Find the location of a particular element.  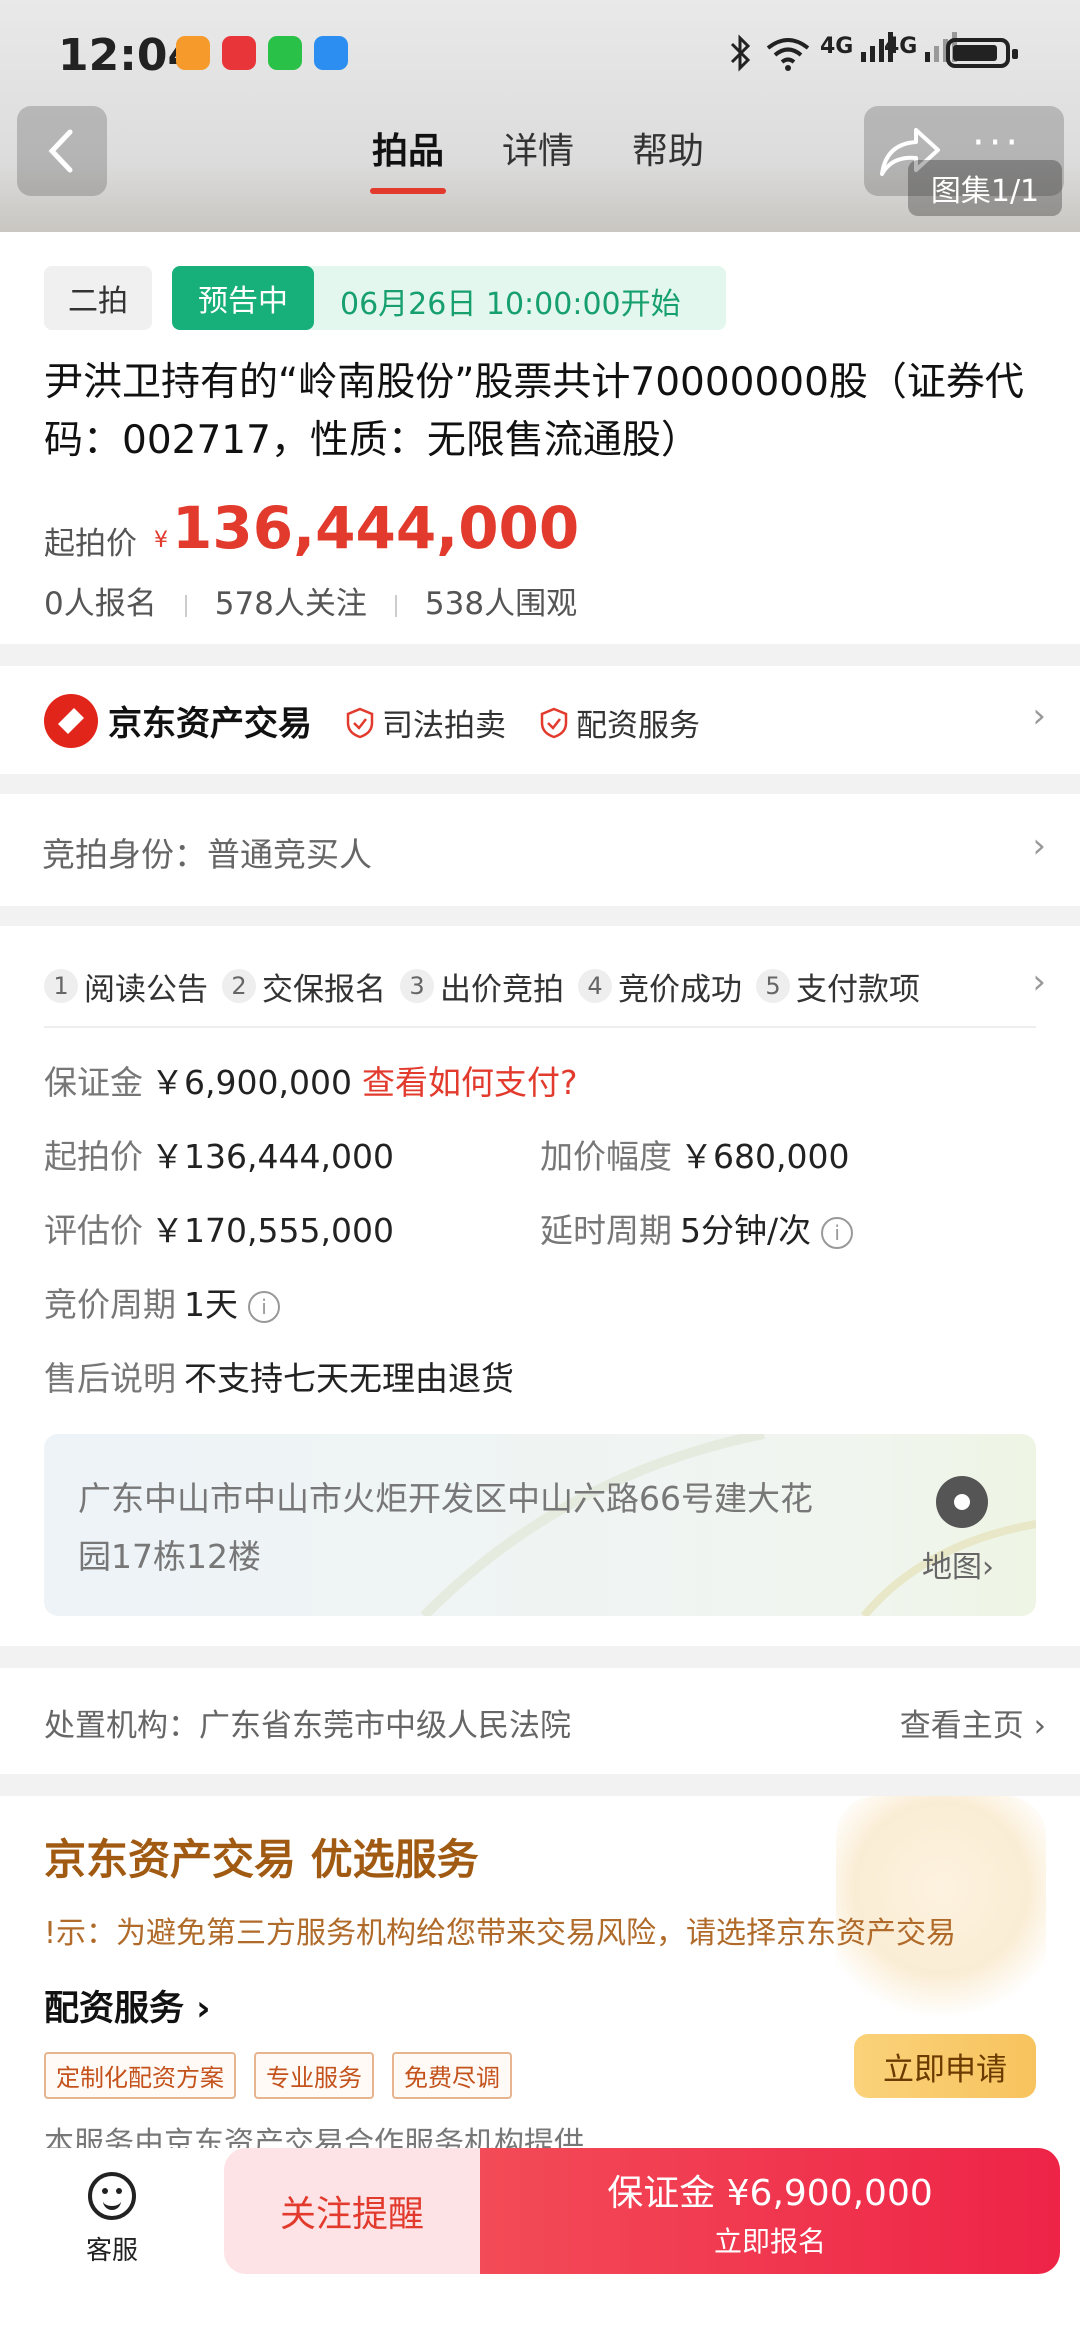

service-tag: 专业服务 is located at coordinates (314, 2075).